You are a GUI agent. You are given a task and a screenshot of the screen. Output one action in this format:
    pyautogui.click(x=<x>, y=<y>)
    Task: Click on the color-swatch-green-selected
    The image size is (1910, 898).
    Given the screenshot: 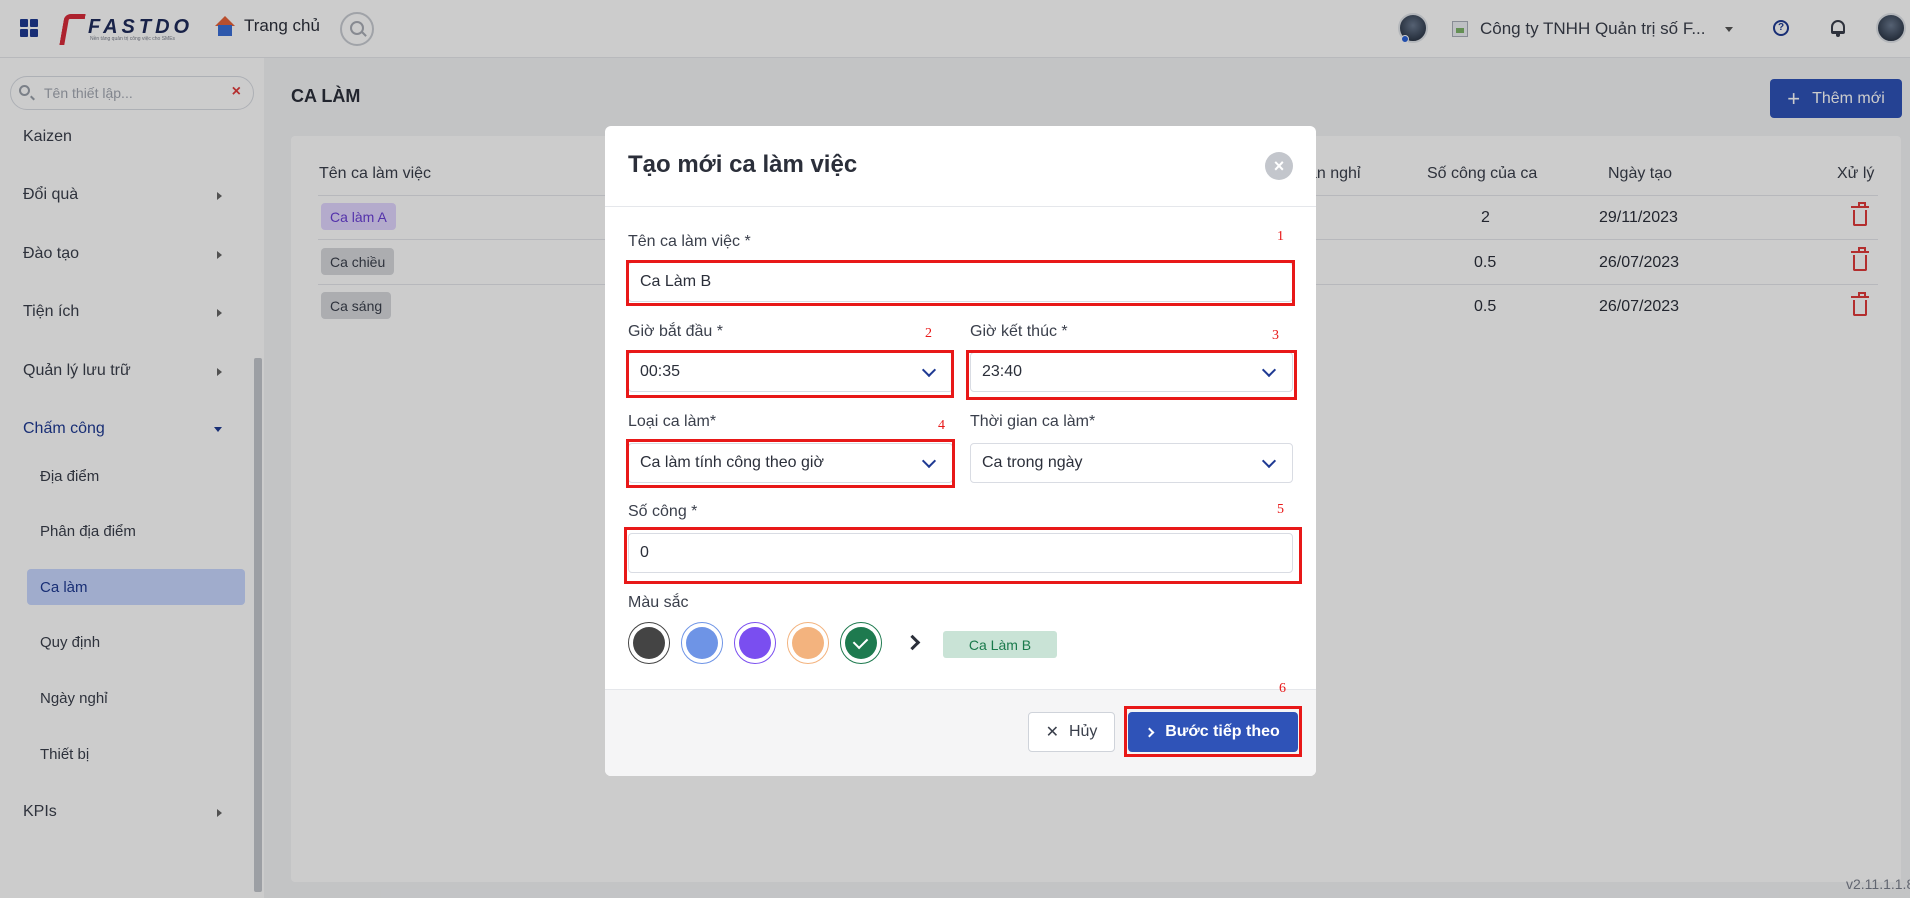 What is the action you would take?
    pyautogui.click(x=861, y=643)
    